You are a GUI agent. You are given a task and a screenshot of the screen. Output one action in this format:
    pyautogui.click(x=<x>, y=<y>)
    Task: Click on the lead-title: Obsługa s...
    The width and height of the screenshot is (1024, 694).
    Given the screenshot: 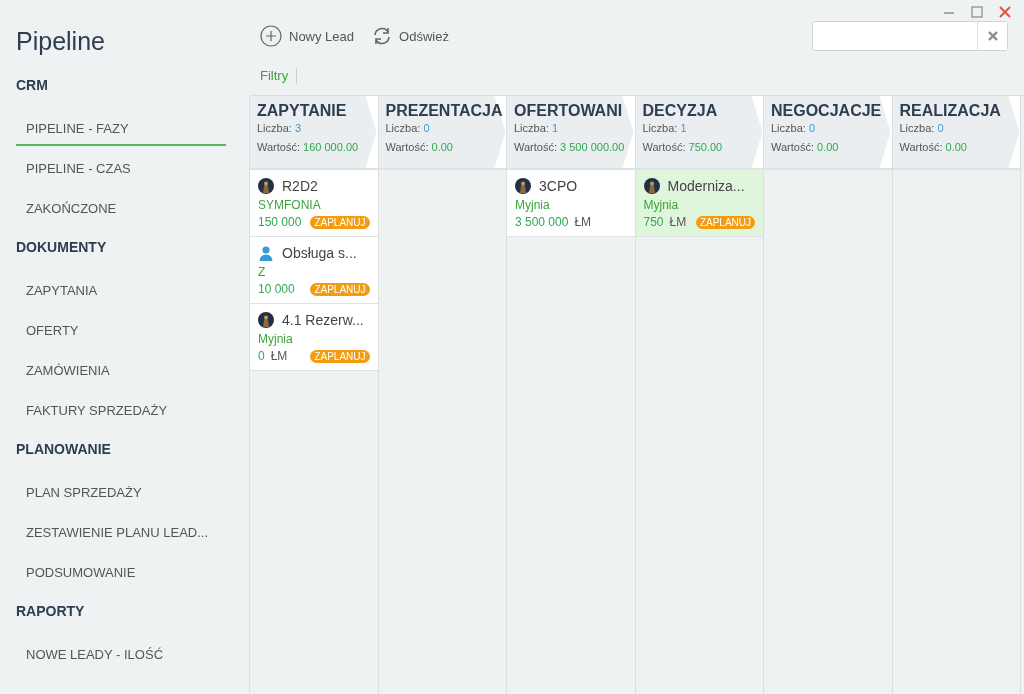 What is the action you would take?
    pyautogui.click(x=319, y=253)
    